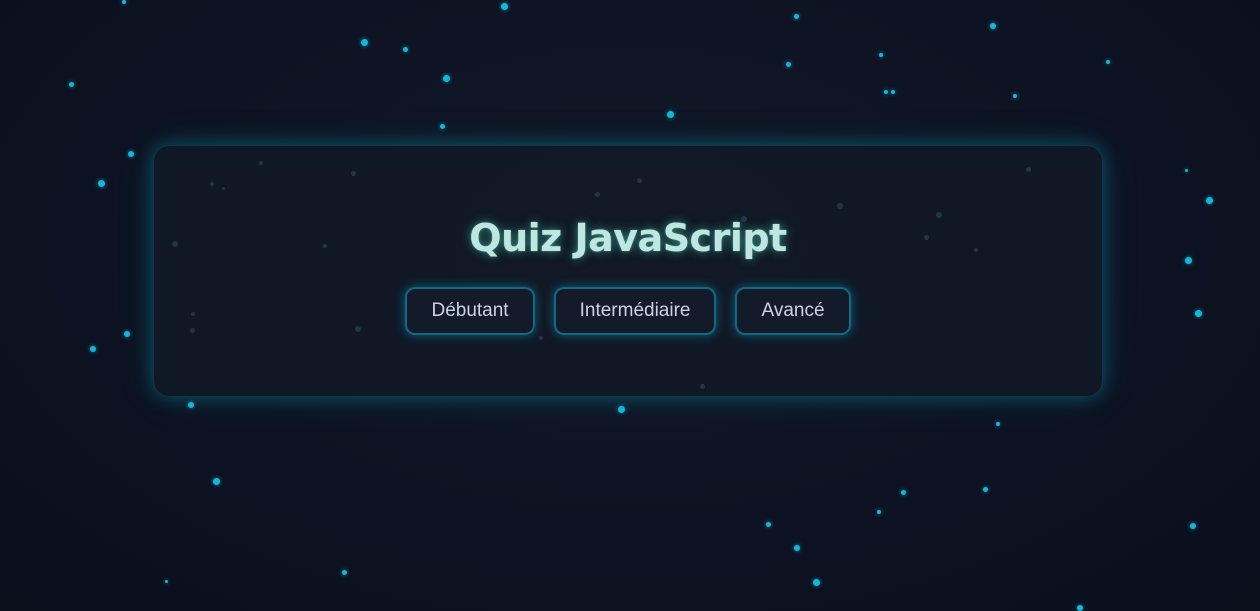  Describe the element at coordinates (470, 311) in the screenshot. I see `level-beginner-button: Débutant` at that location.